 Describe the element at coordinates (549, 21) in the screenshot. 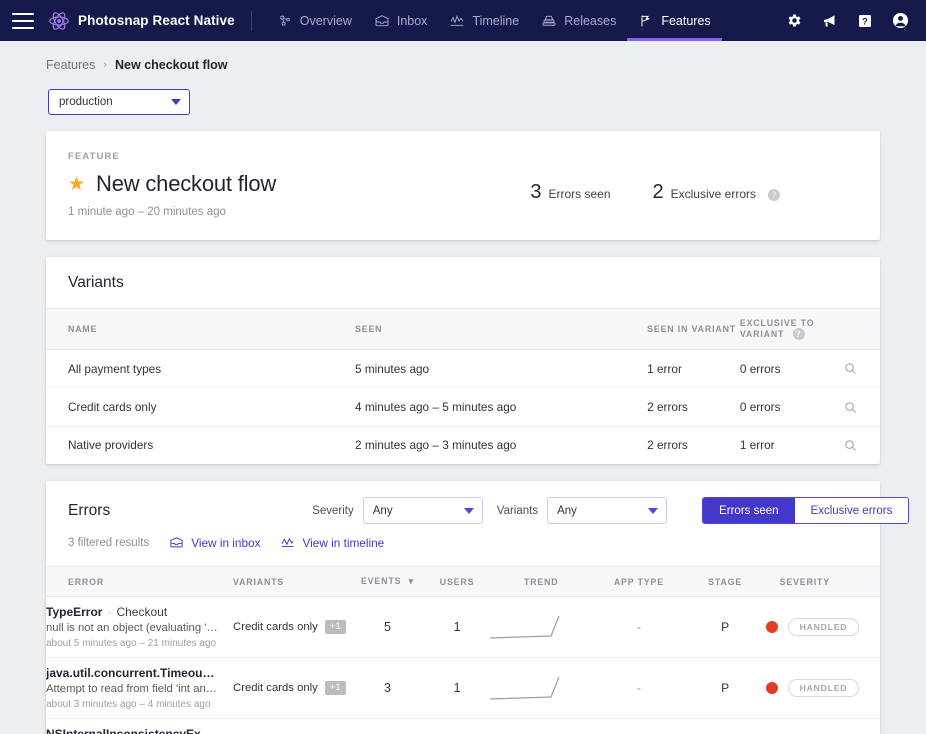

I see `releases-icon` at that location.